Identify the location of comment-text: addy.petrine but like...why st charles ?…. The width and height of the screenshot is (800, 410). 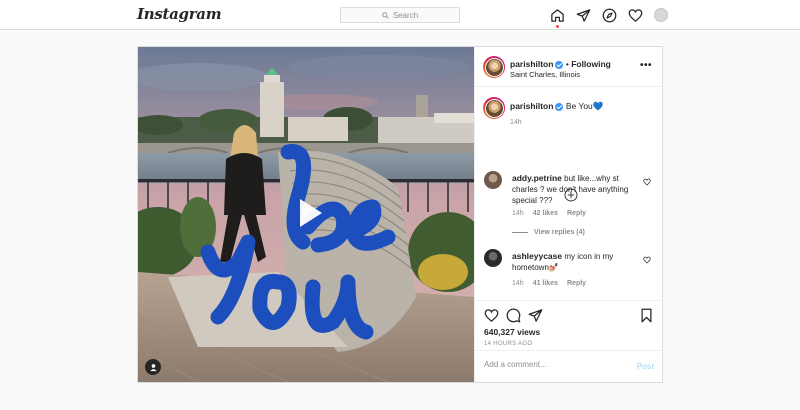
(575, 189).